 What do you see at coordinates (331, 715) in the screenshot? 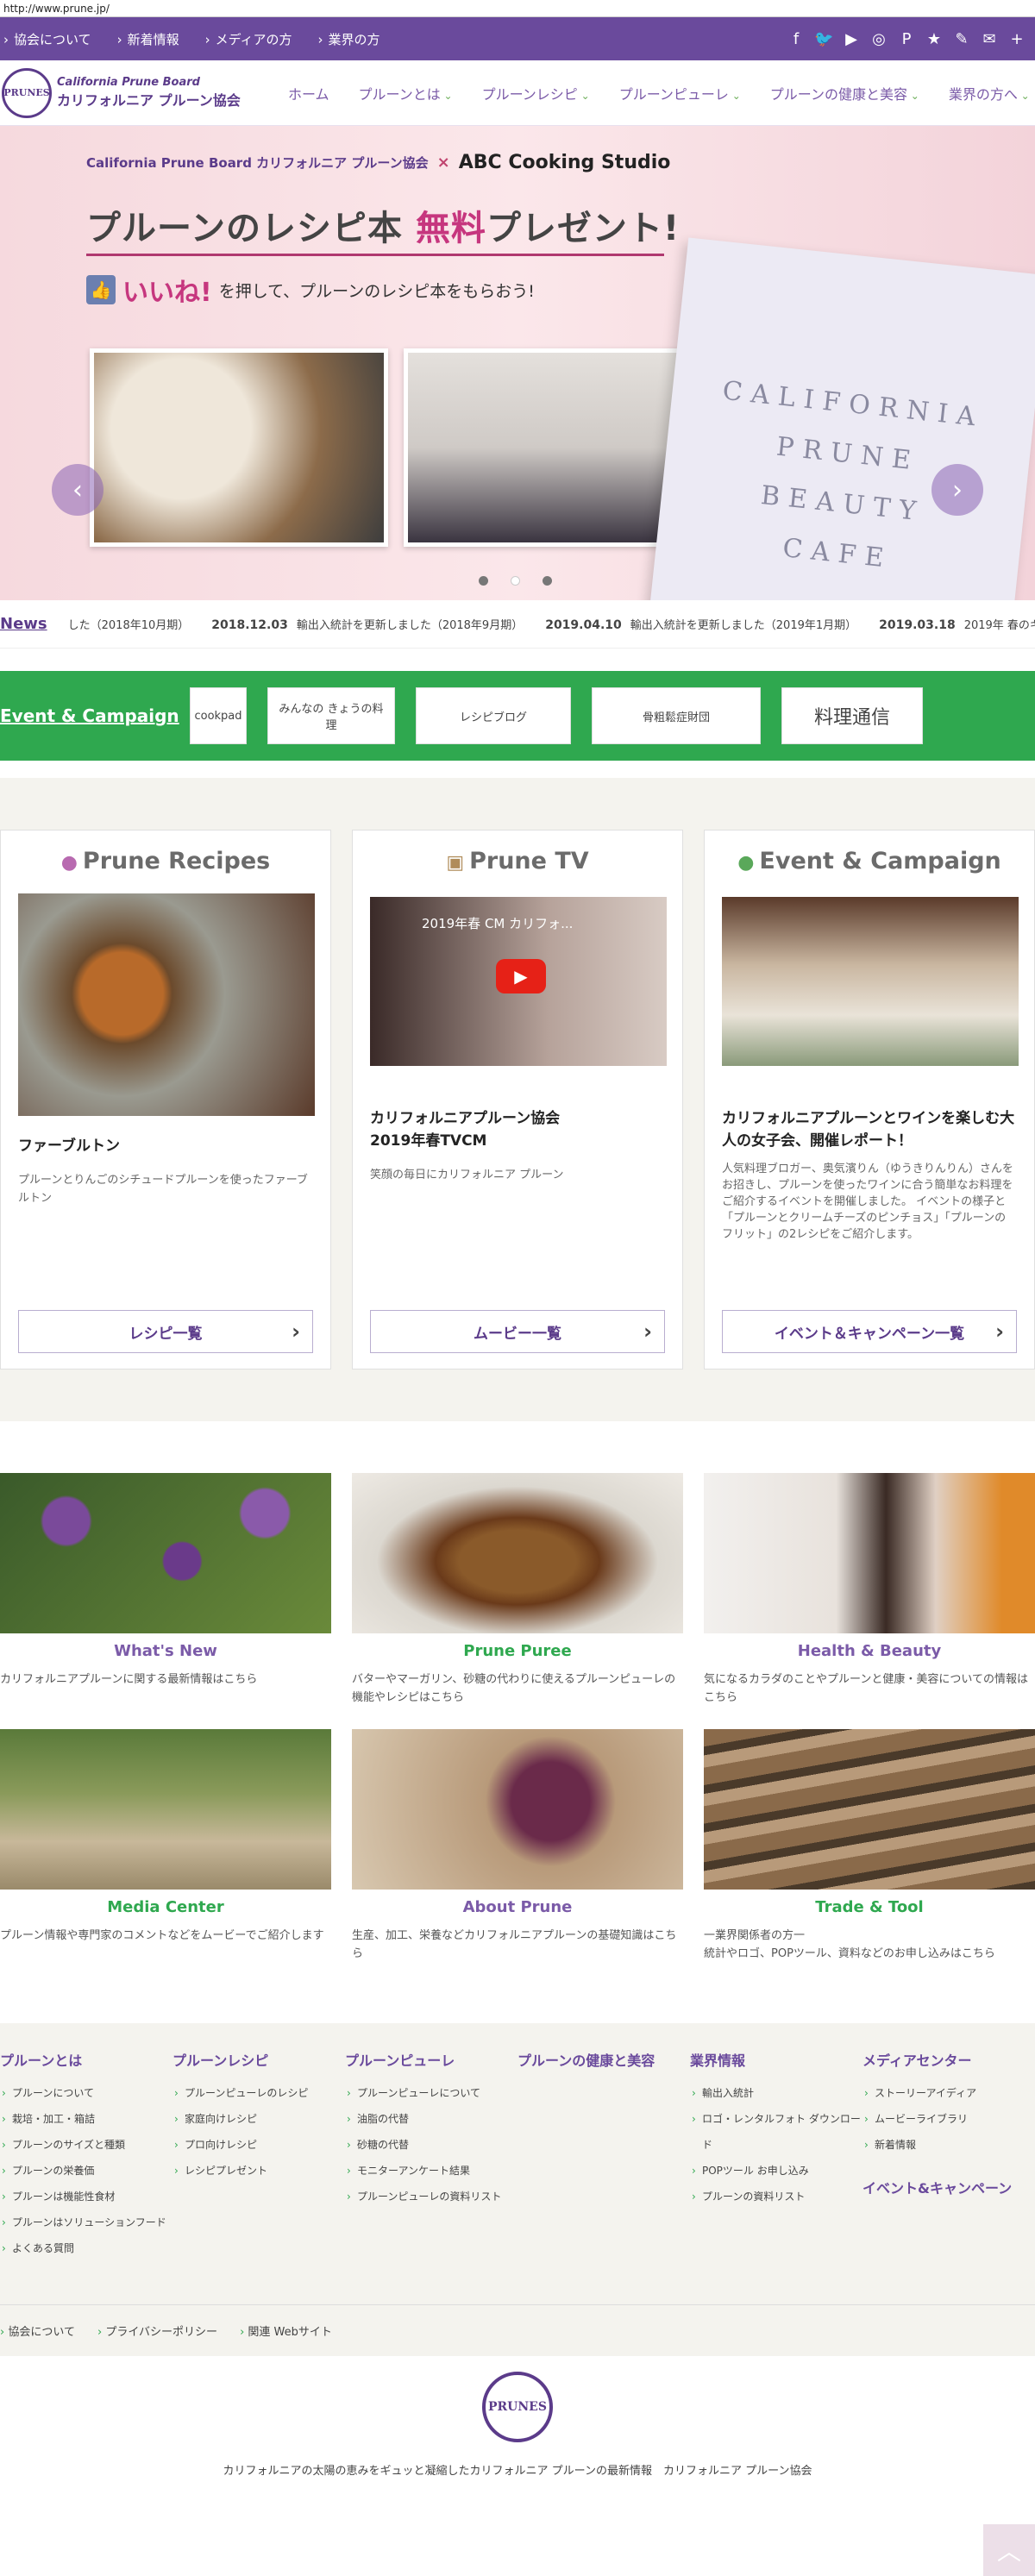
I see `banner-kyounoryouri: みんなの きょうの料理` at bounding box center [331, 715].